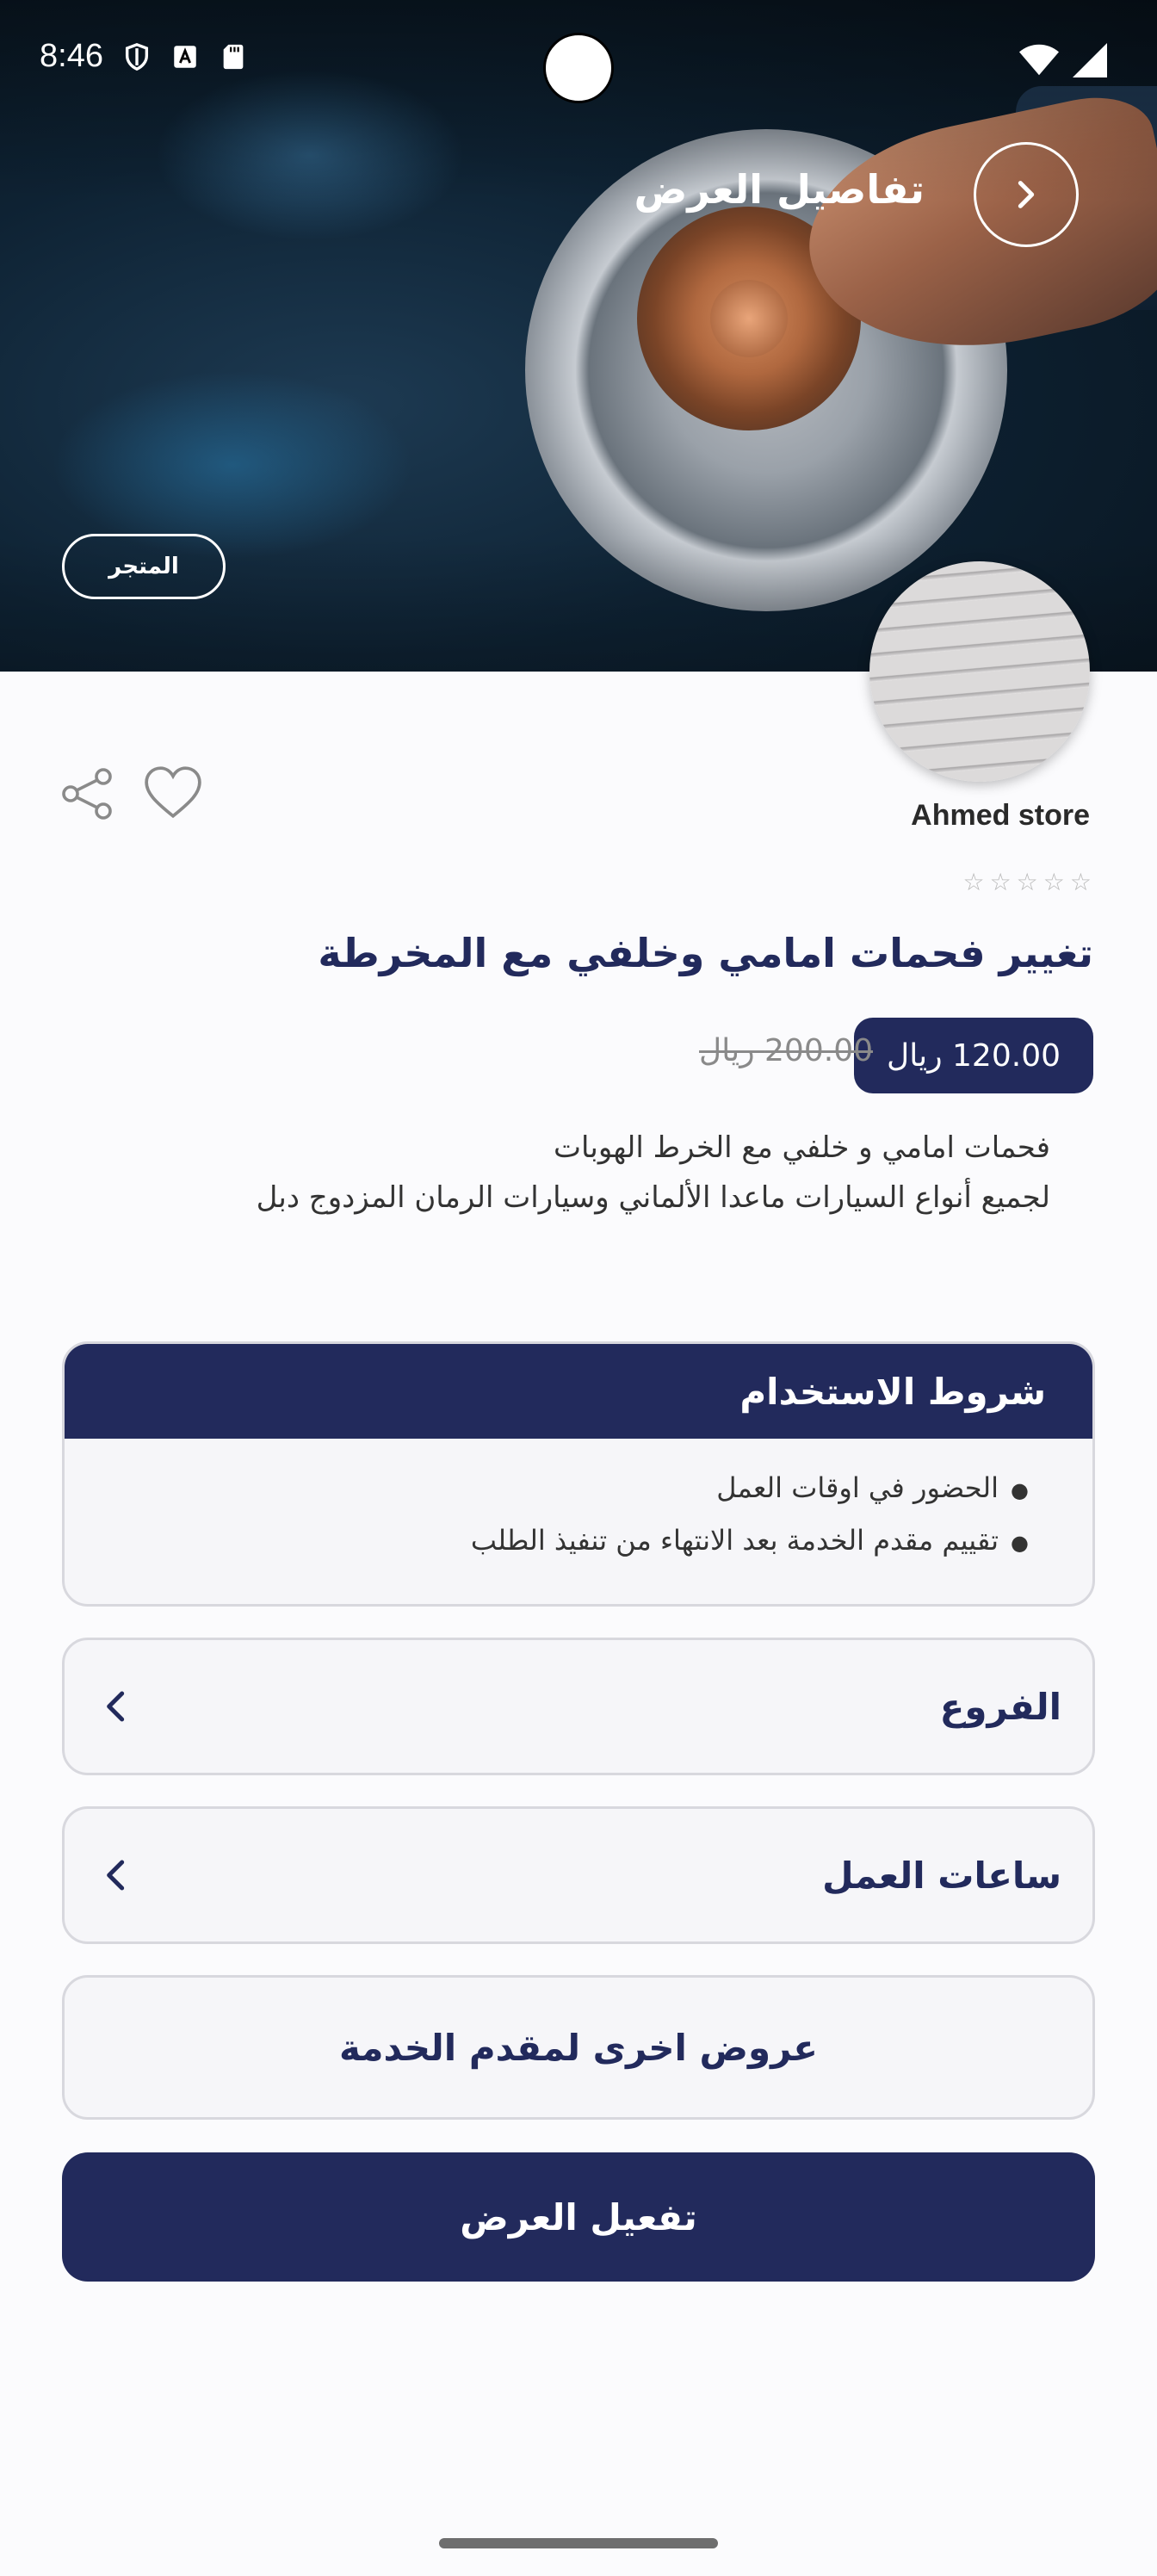 Image resolution: width=1157 pixels, height=2576 pixels. What do you see at coordinates (185, 57) in the screenshot?
I see `font-icon` at bounding box center [185, 57].